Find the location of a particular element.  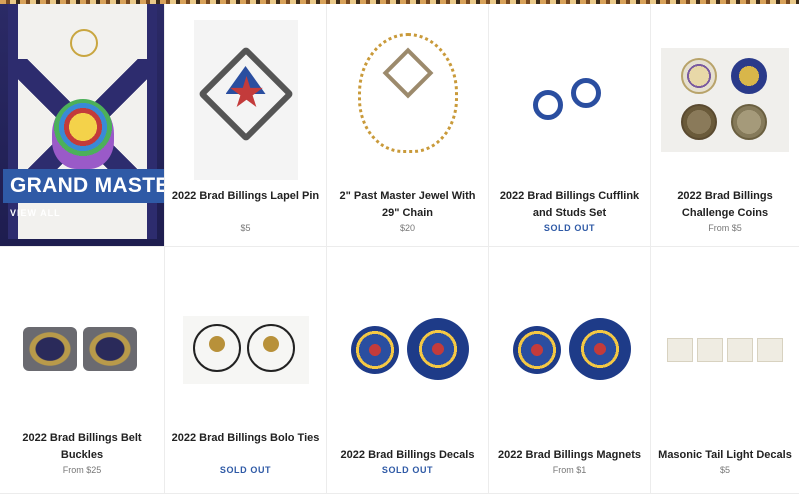

product-price: $20 is located at coordinates (407, 228).